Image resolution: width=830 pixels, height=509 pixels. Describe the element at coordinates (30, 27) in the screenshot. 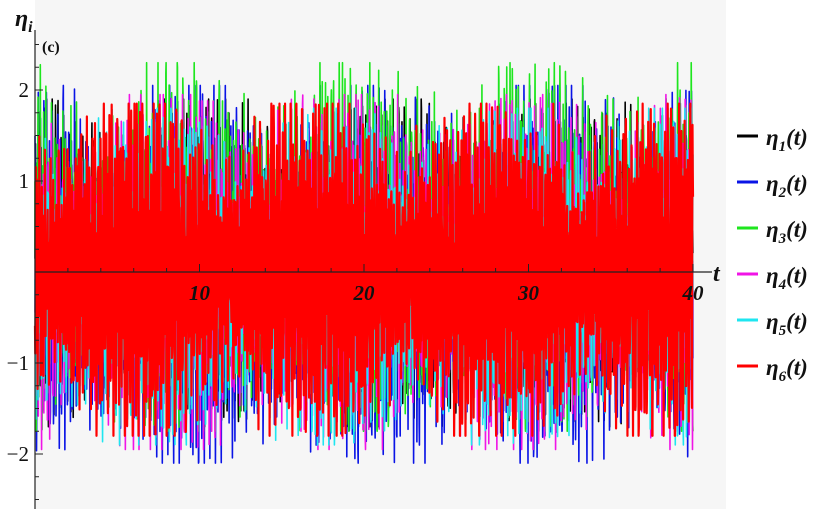

I see `y-axis-title-sub: i` at that location.